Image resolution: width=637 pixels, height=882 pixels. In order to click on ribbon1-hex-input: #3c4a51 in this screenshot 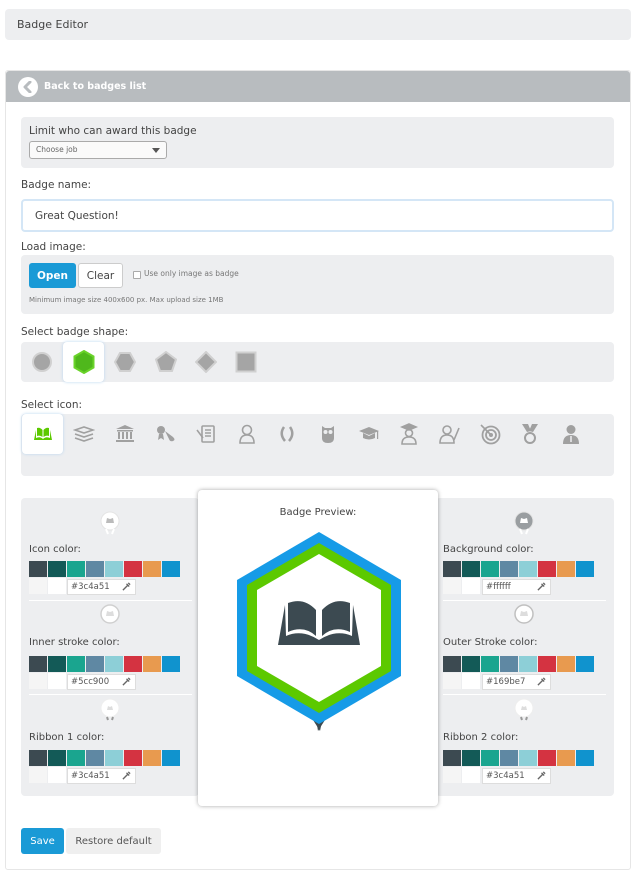, I will do `click(101, 776)`.